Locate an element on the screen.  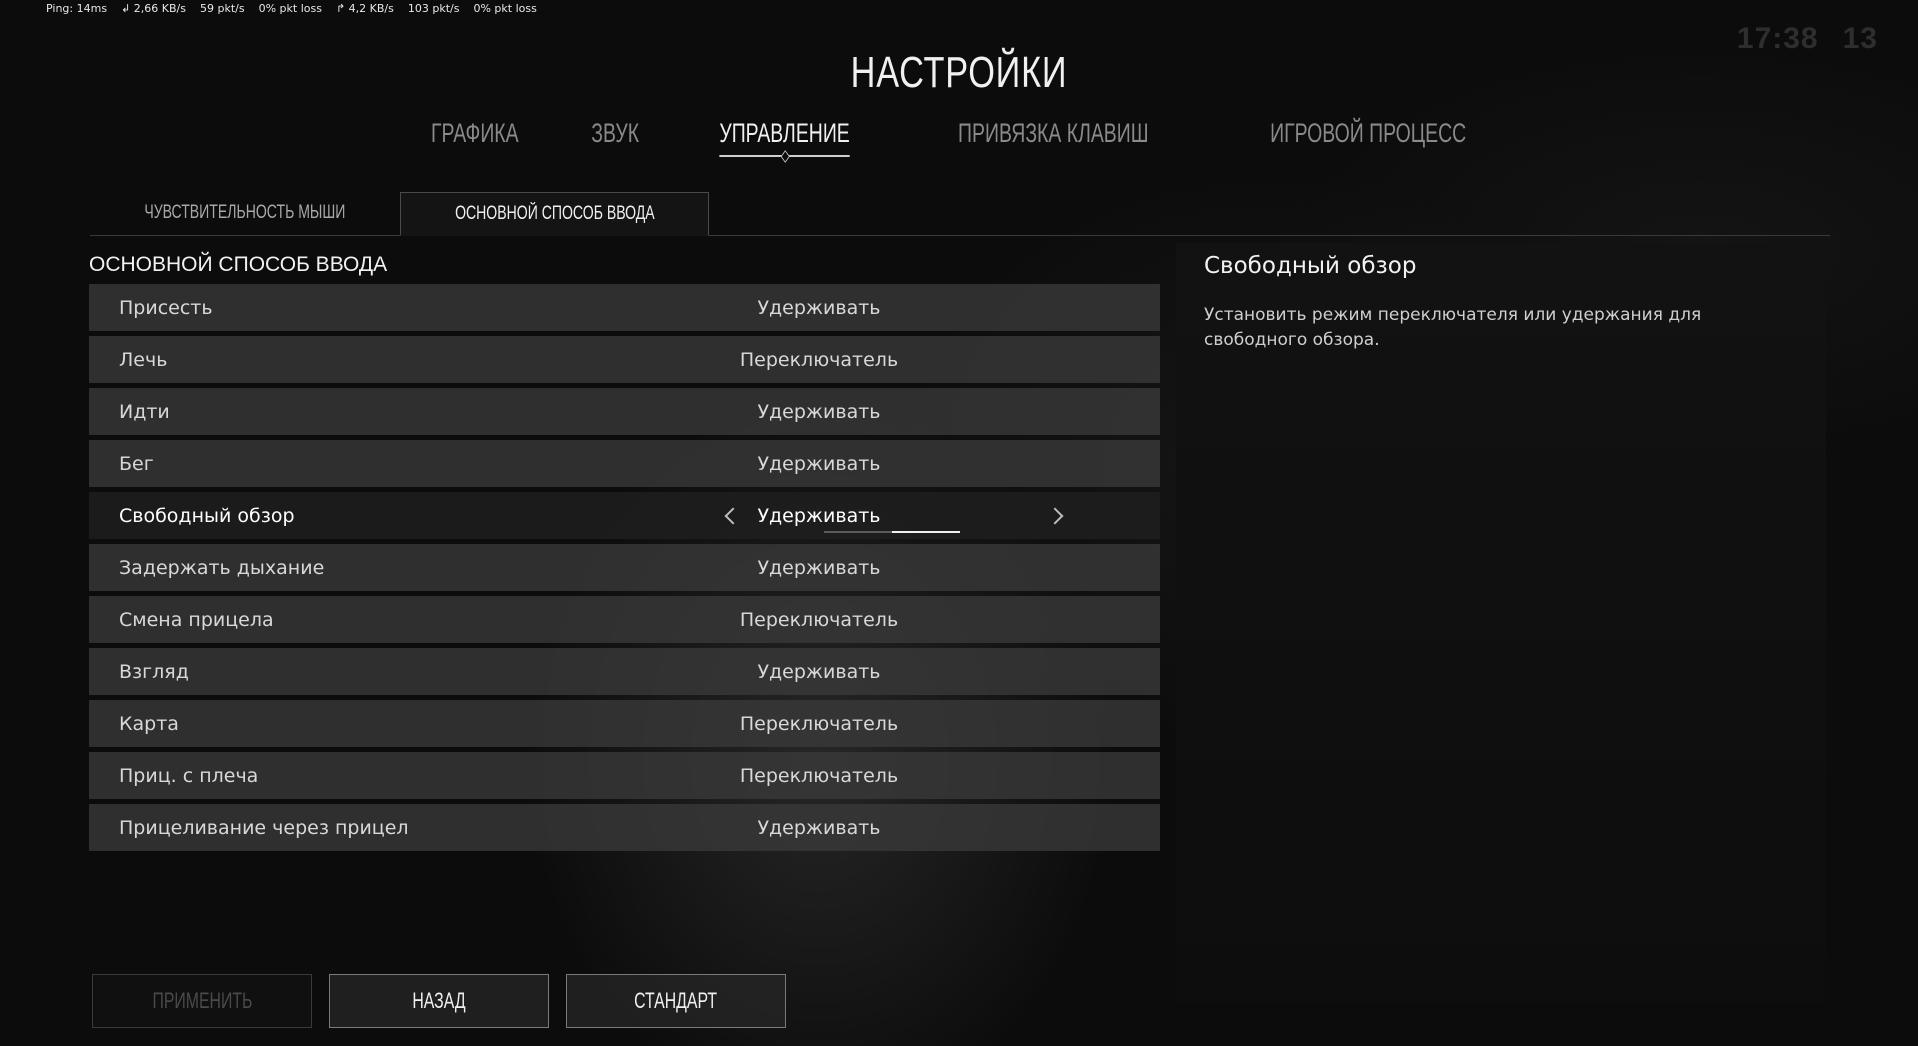
setting-label: Лечь is located at coordinates (143, 359).